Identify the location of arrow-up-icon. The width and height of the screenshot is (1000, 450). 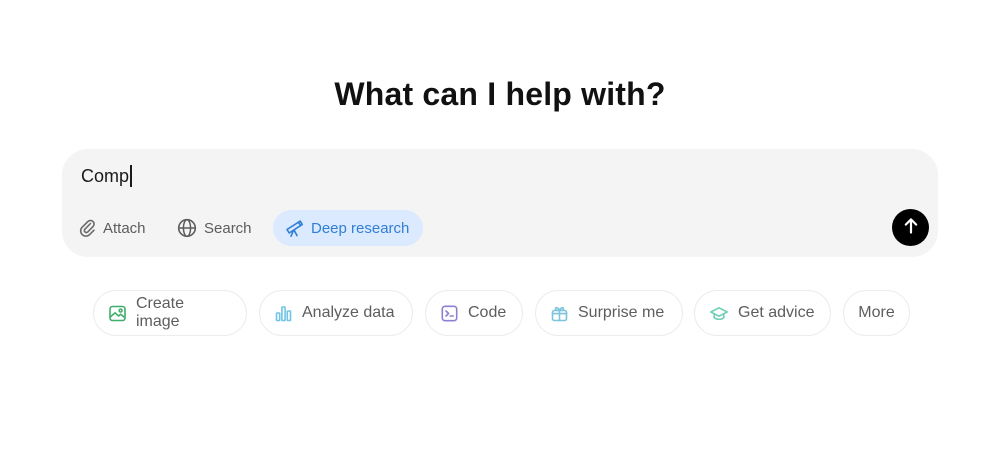
(911, 228).